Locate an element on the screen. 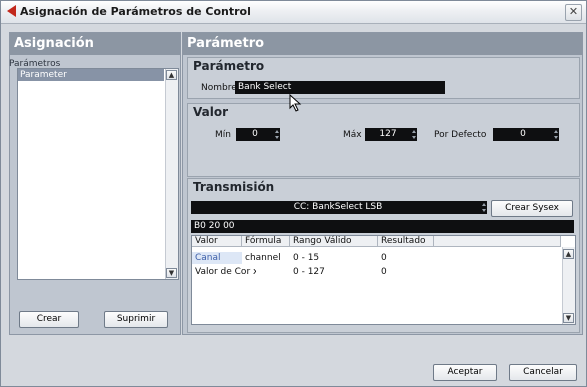  hex-string-field: B0 20 00 is located at coordinates (382, 226).